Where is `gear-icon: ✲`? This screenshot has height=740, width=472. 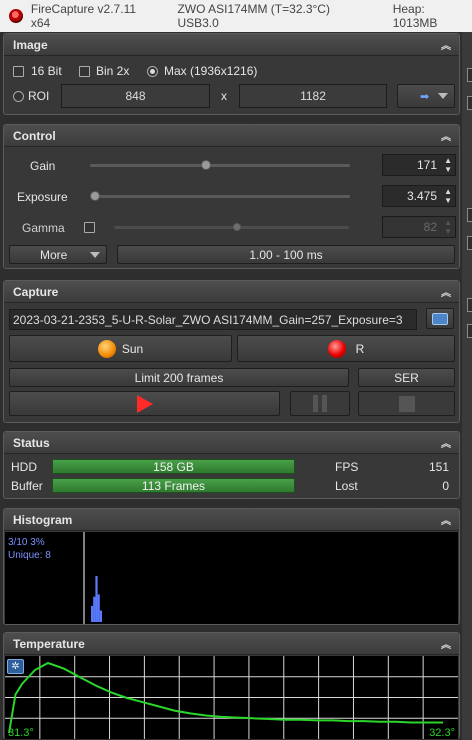 gear-icon: ✲ is located at coordinates (15, 666).